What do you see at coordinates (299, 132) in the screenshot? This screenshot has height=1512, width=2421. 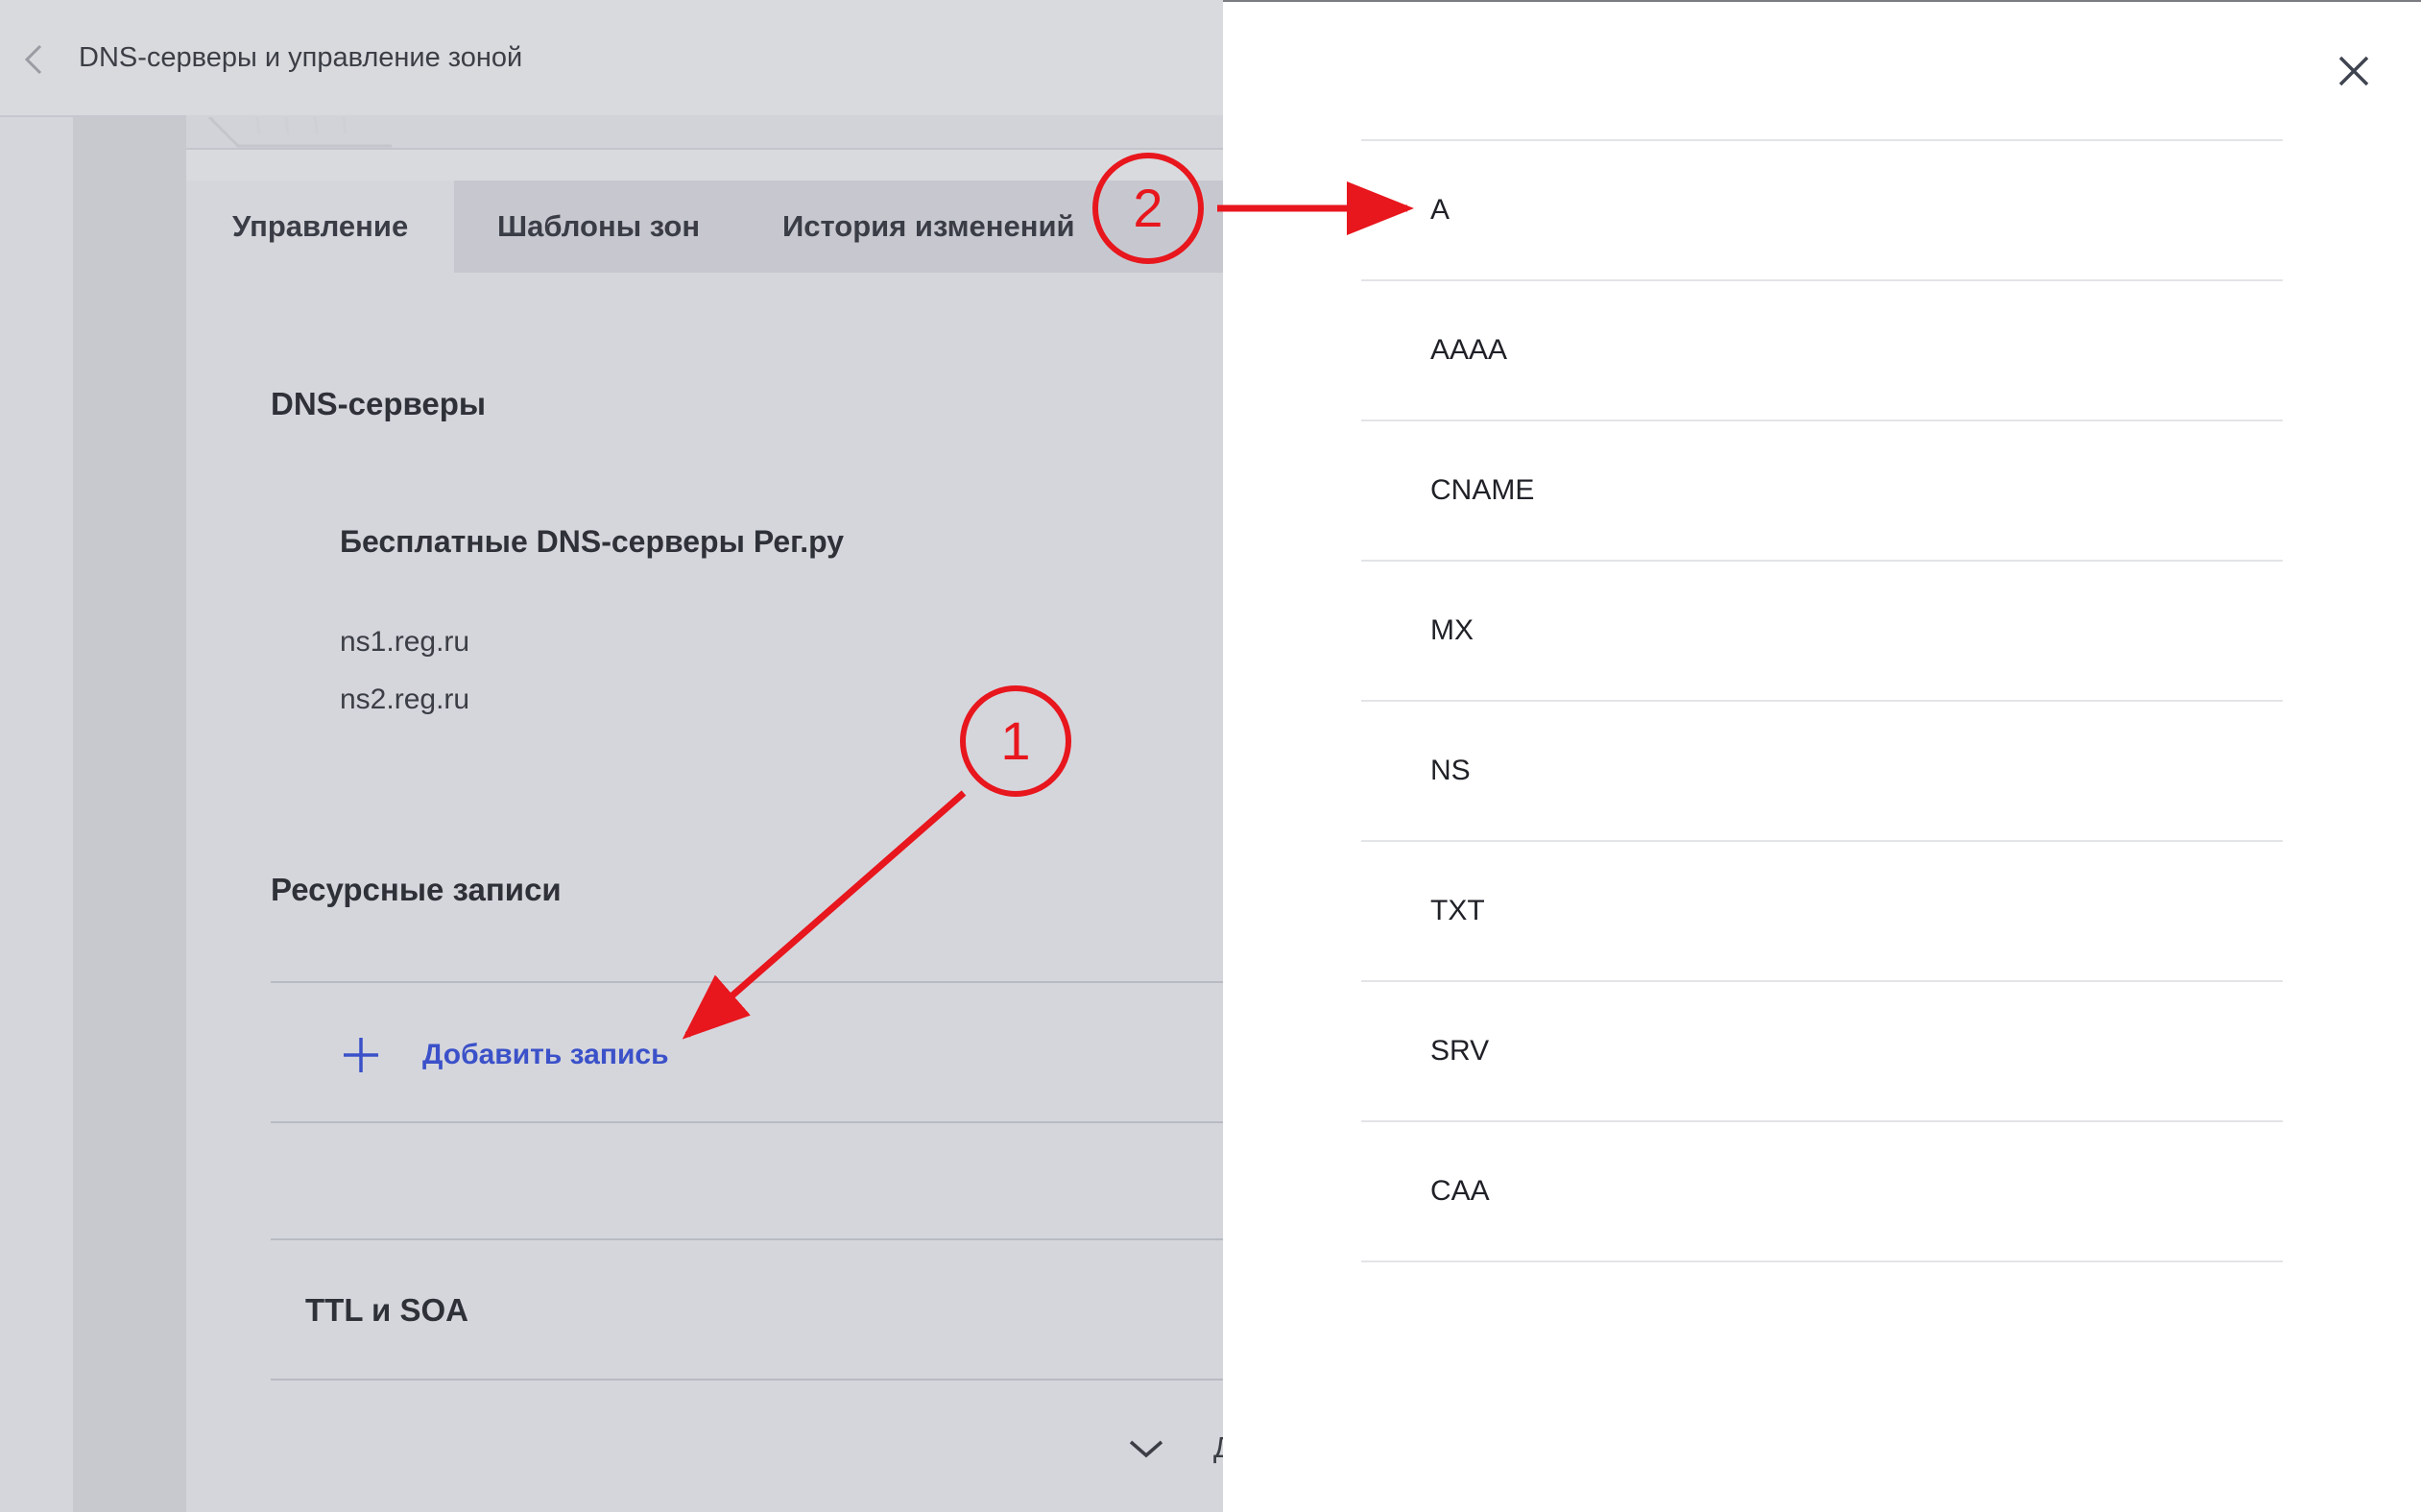 I see `illustration-fragment` at bounding box center [299, 132].